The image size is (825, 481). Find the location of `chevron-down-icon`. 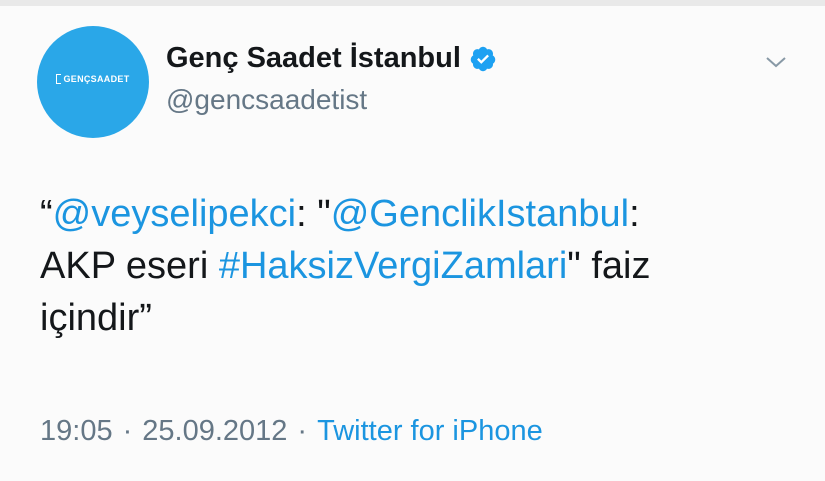

chevron-down-icon is located at coordinates (776, 62).